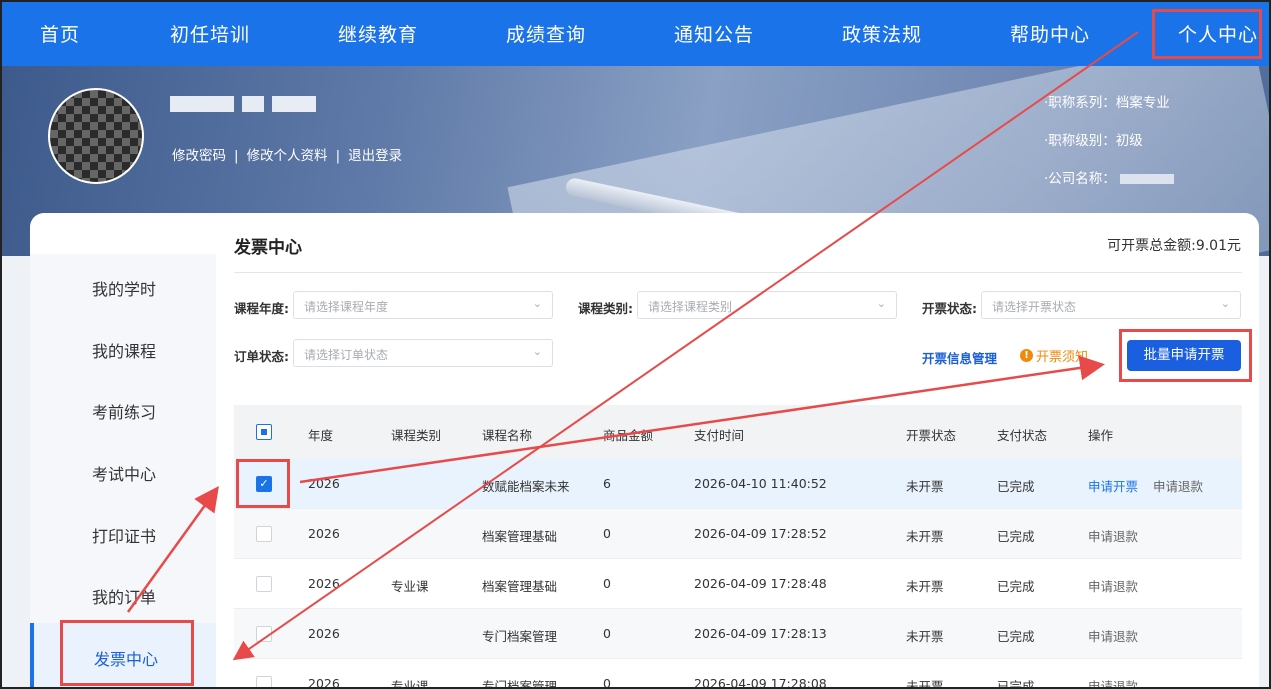 The image size is (1271, 689). Describe the element at coordinates (719, 435) in the screenshot. I see `col-pay-time: 支付时间` at that location.